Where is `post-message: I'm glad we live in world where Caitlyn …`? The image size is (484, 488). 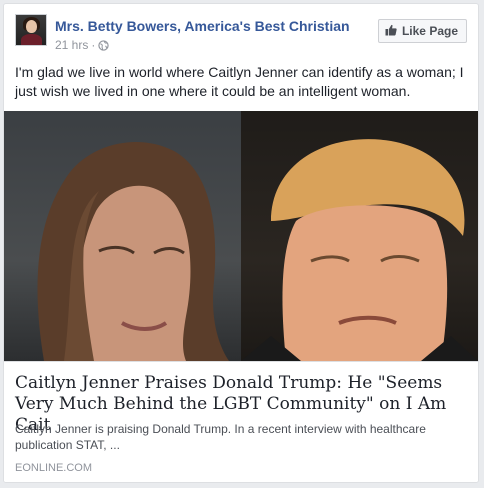 post-message: I'm glad we live in world where Caitlyn … is located at coordinates (239, 81).